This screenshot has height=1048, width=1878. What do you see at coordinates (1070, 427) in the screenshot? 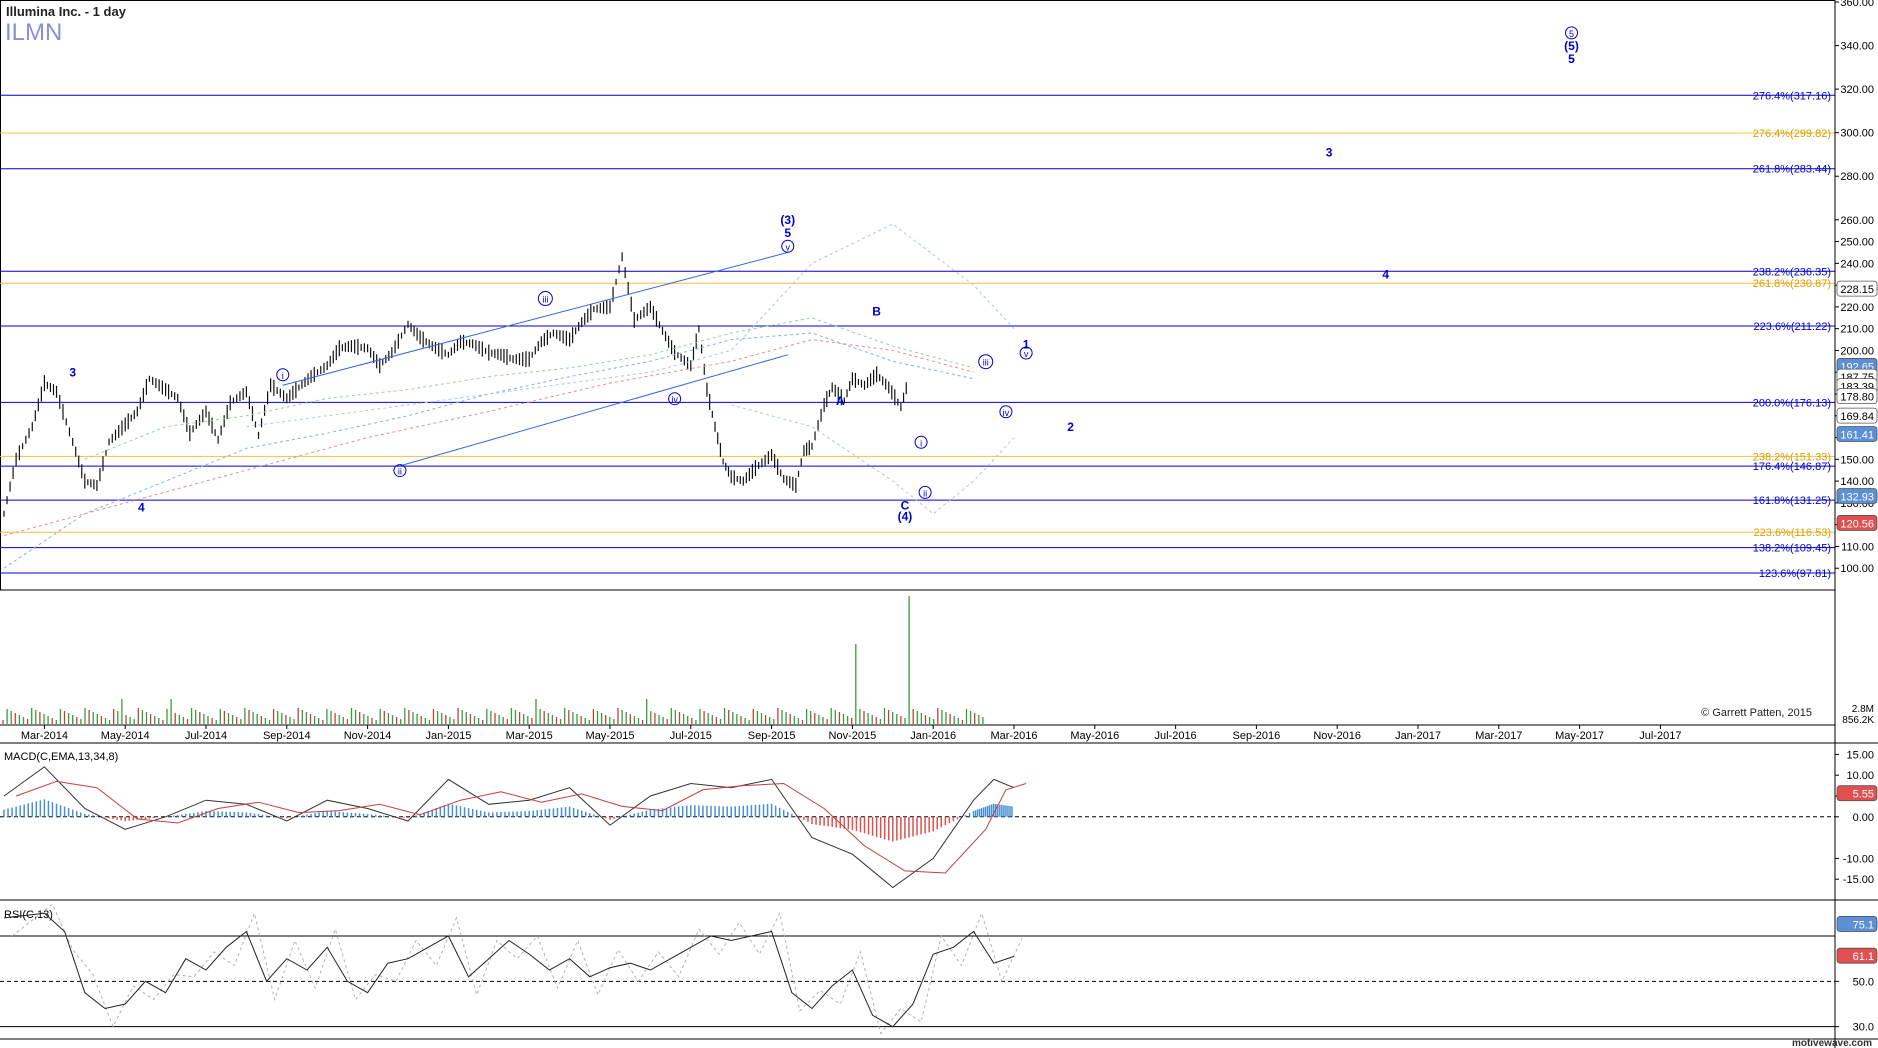
I see `wave-label: 2` at bounding box center [1070, 427].